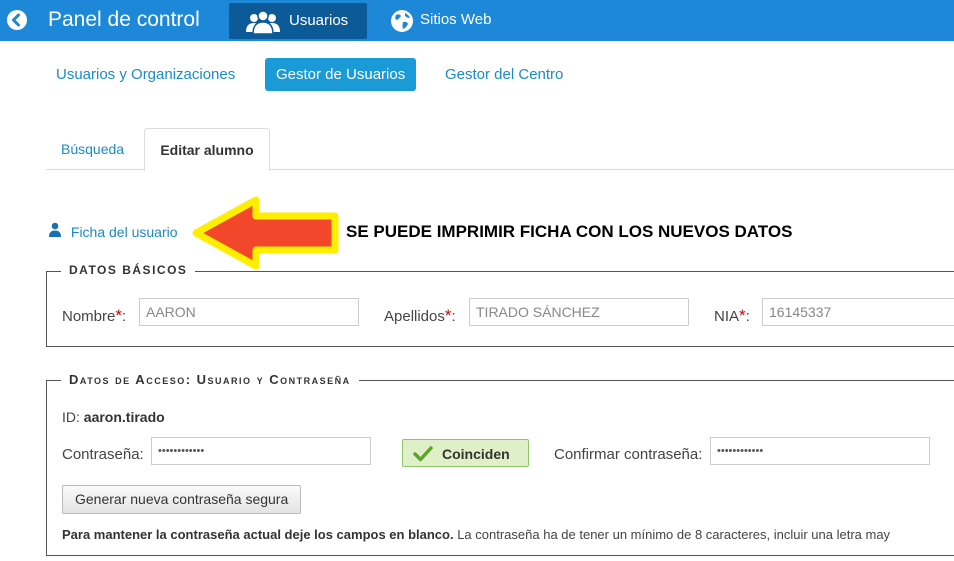 Image resolution: width=954 pixels, height=561 pixels. What do you see at coordinates (124, 417) in the screenshot?
I see `id-value: aaron.tirado` at bounding box center [124, 417].